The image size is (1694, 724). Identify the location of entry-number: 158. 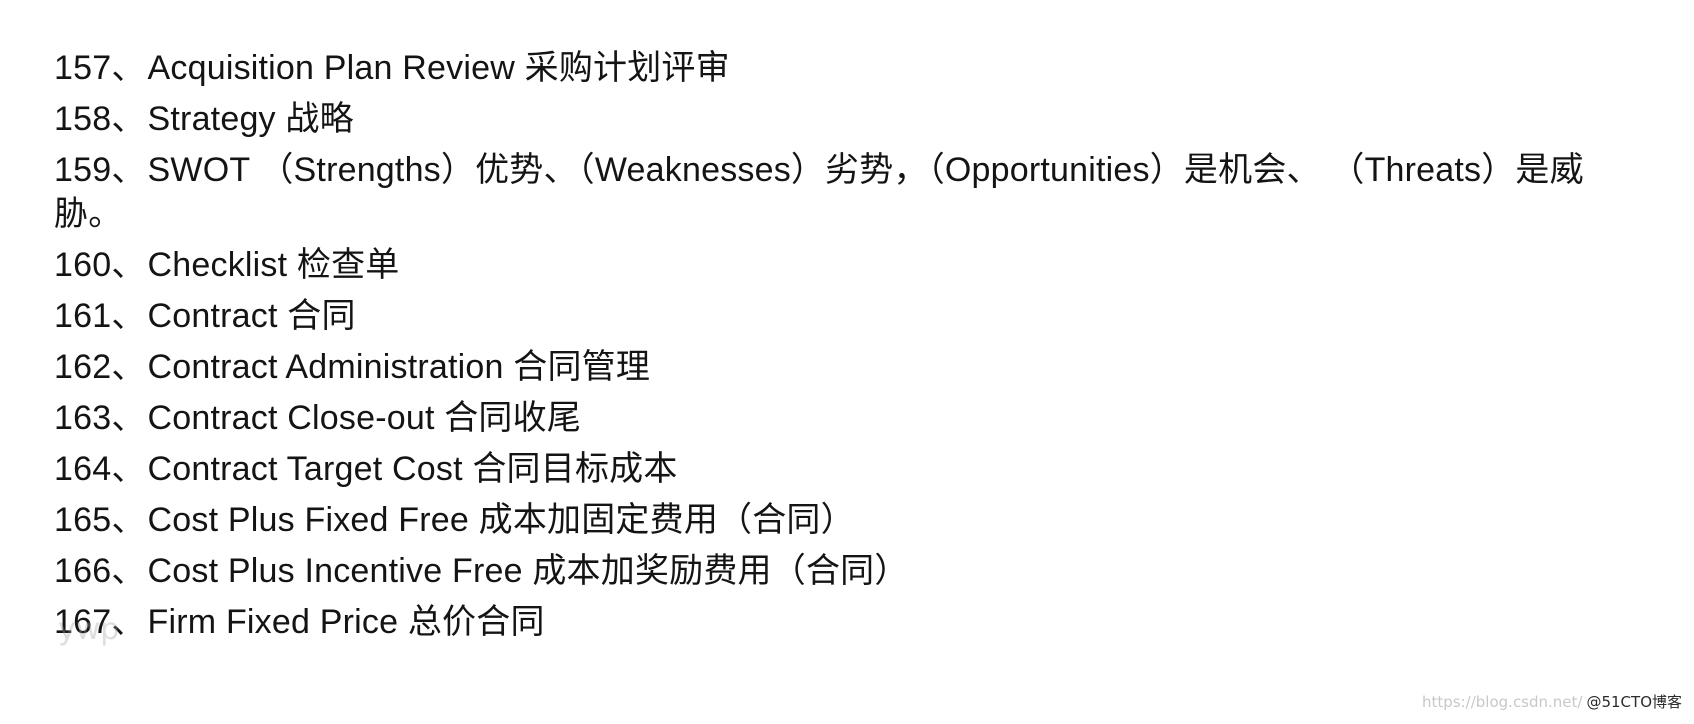
(83, 119).